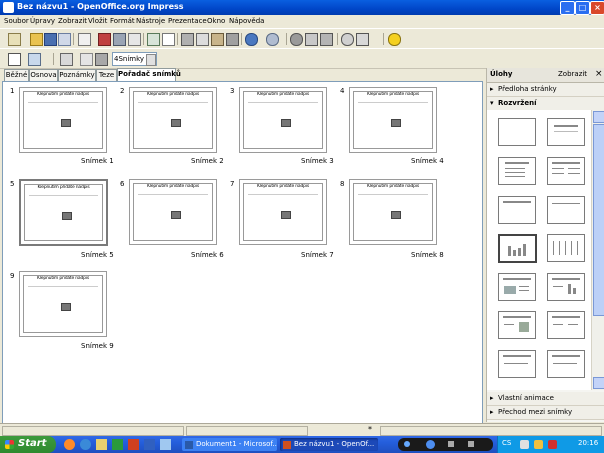 The image size is (604, 453). What do you see at coordinates (517, 287) in the screenshot?
I see `layout-chart-text` at bounding box center [517, 287].